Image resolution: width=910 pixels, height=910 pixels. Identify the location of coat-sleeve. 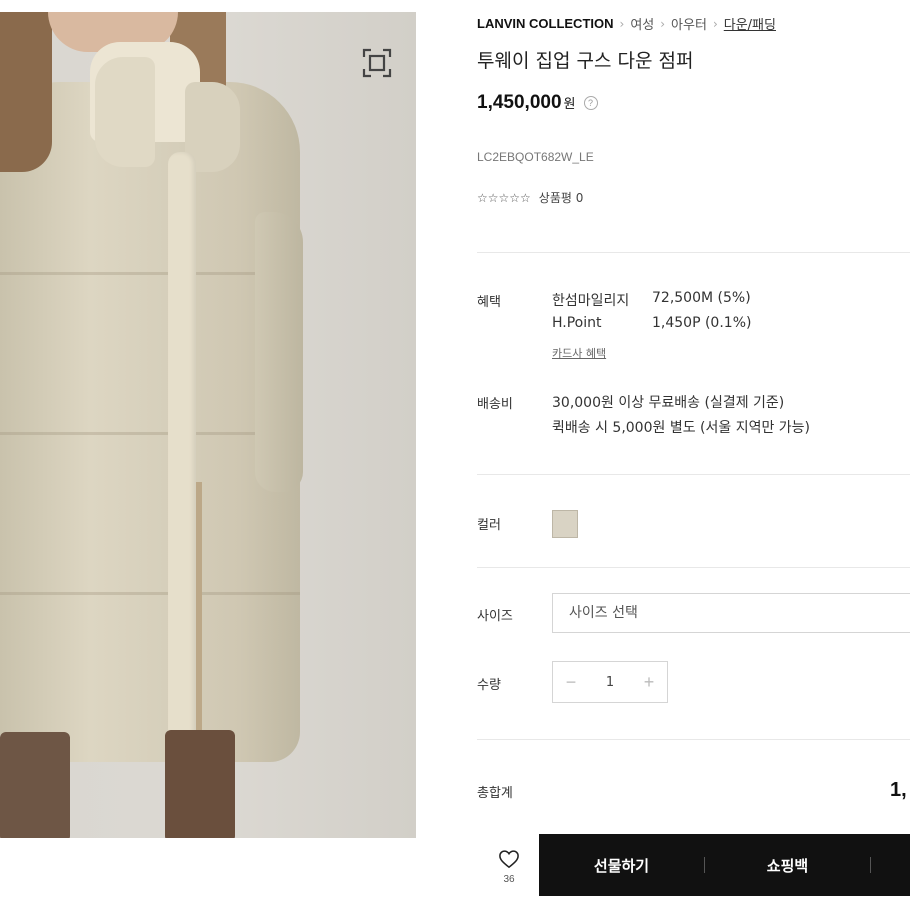
(279, 352).